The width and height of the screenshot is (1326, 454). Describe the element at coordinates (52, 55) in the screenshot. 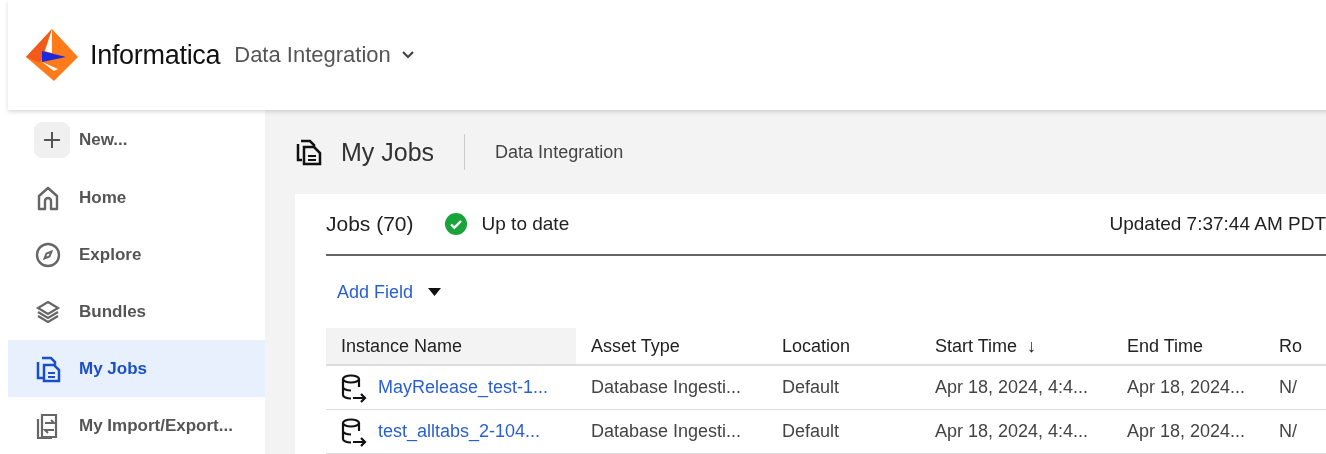

I see `logo-icon` at that location.